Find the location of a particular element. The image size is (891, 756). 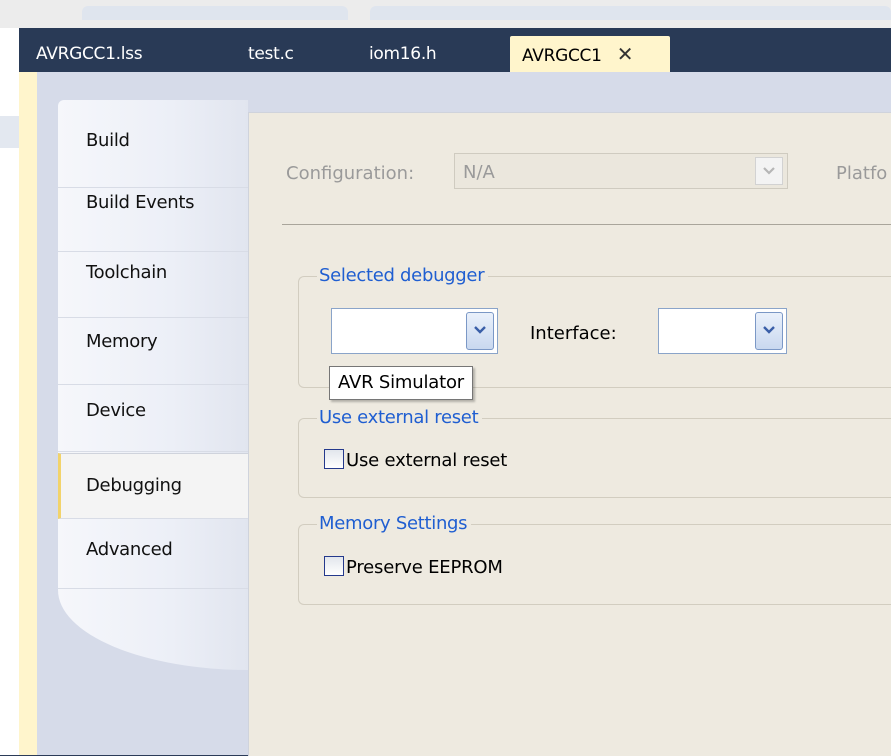

nav-item-build-events: Build Events is located at coordinates (153, 219).